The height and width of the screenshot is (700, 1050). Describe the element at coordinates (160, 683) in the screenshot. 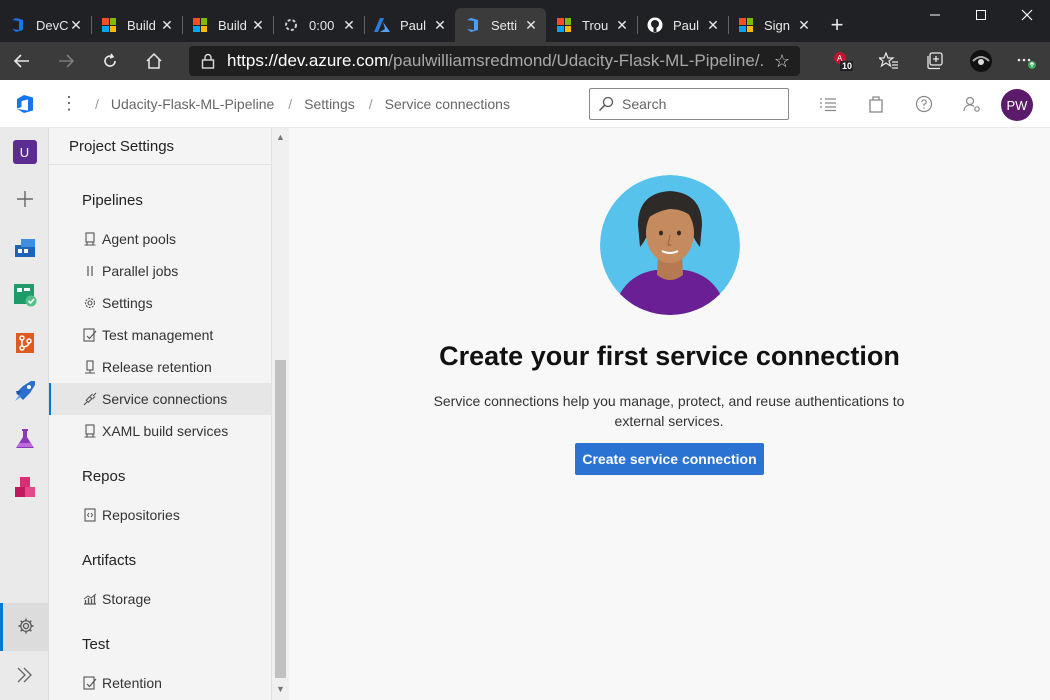

I see `settings-item-retention: Retention` at that location.